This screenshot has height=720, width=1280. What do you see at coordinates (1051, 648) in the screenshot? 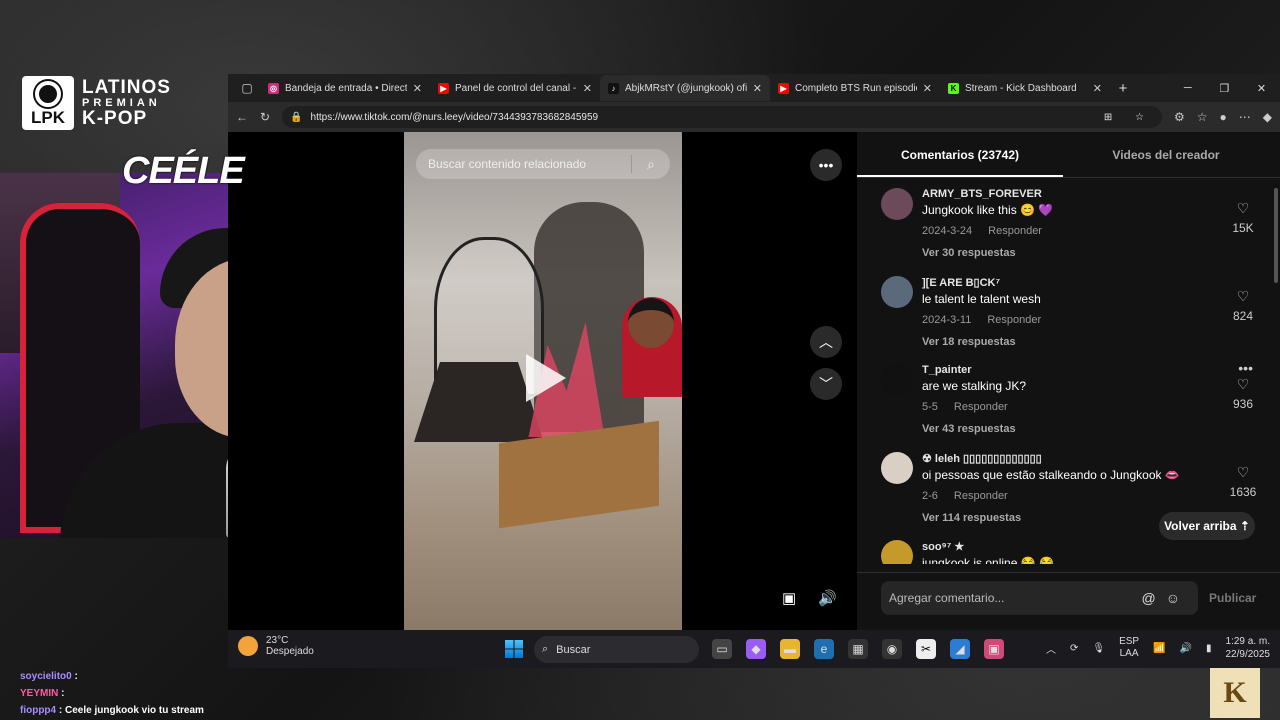
I see `chevron-up-icon: ︿` at bounding box center [1051, 648].